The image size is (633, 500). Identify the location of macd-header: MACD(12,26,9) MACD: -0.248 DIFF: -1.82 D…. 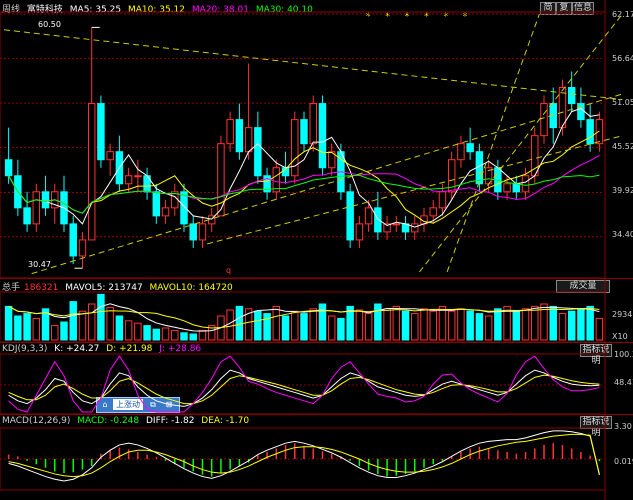
(127, 421).